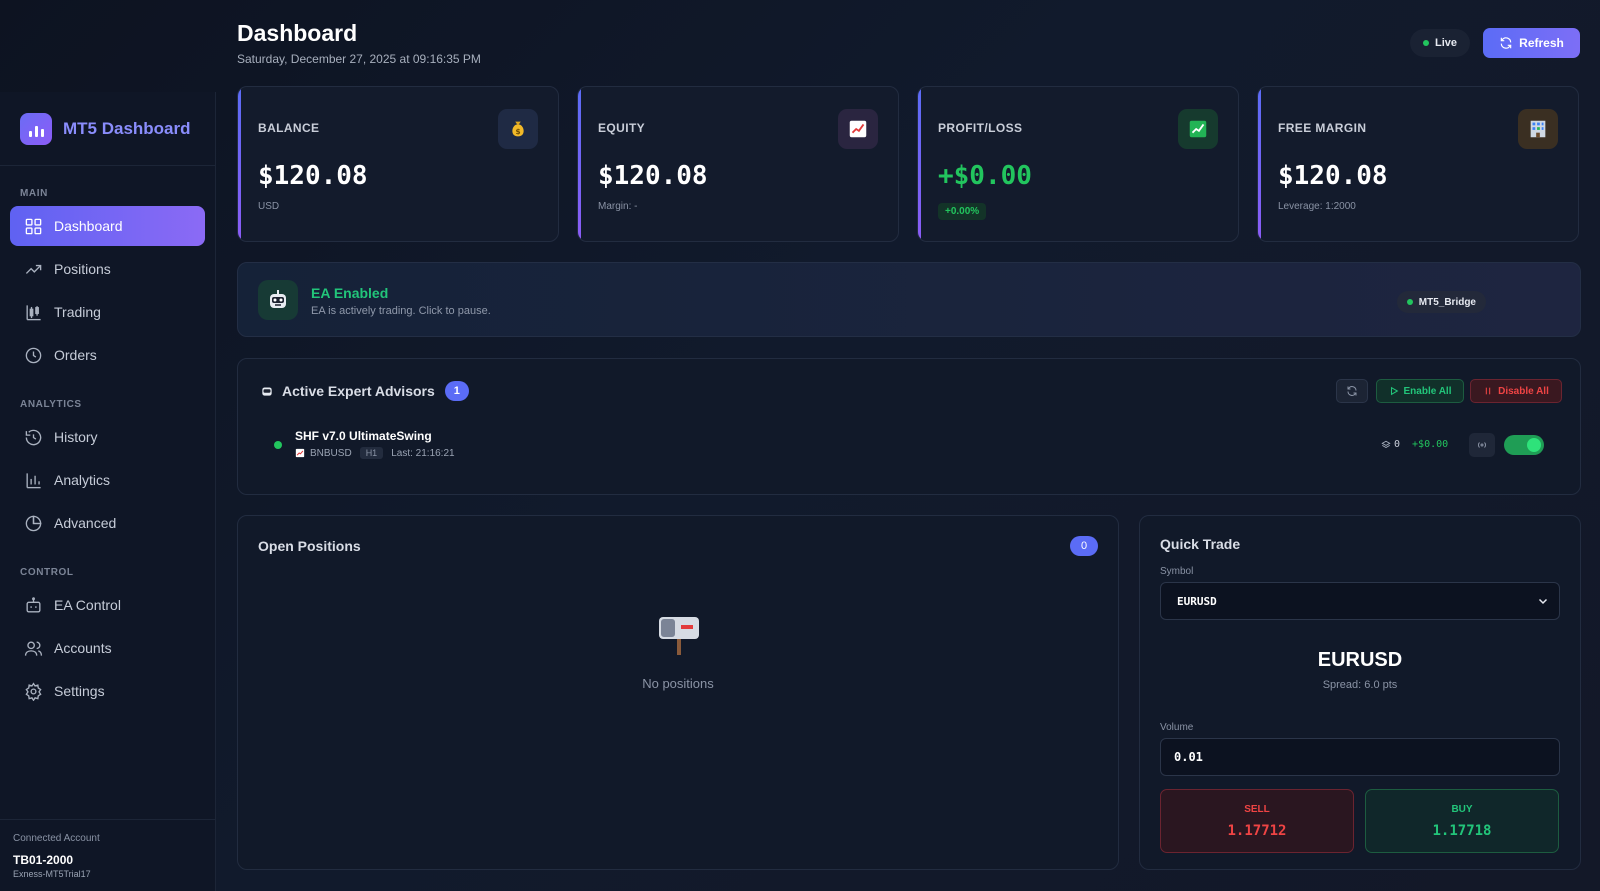  Describe the element at coordinates (77, 312) in the screenshot. I see `sidebar-item-label: Trading` at that location.